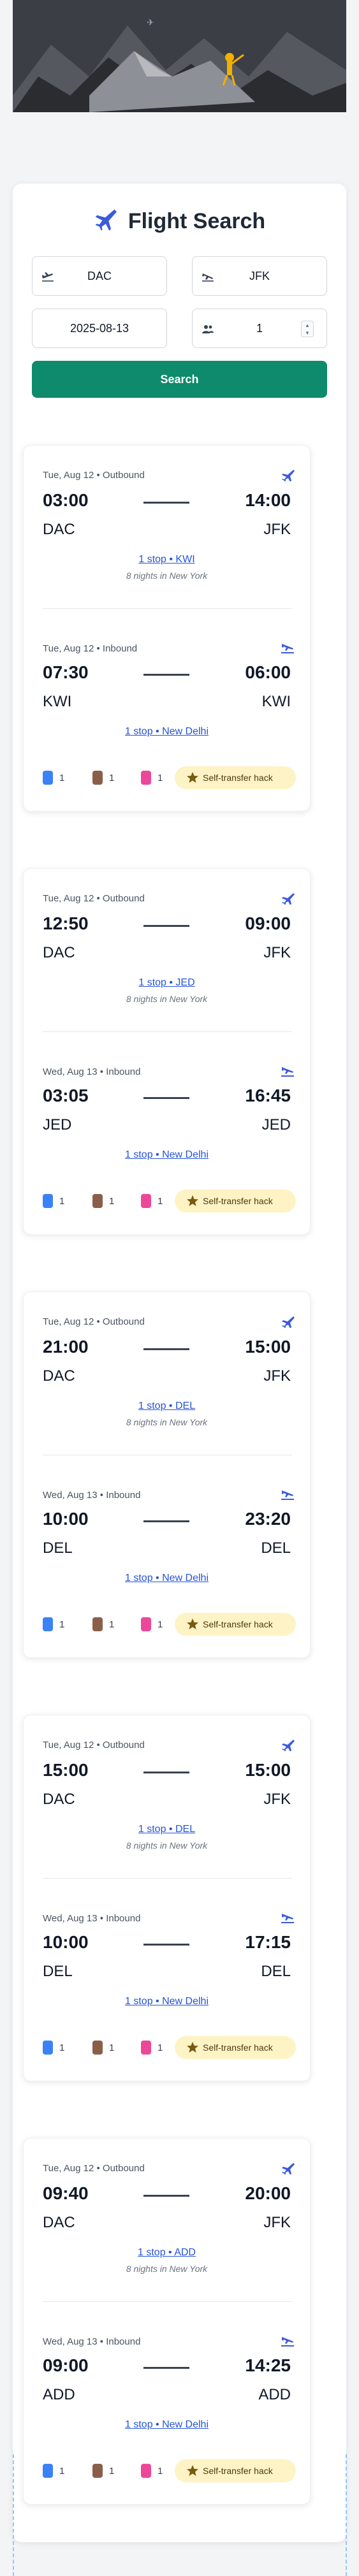 The width and height of the screenshot is (359, 2576). I want to click on inbound-origin: JED, so click(58, 1124).